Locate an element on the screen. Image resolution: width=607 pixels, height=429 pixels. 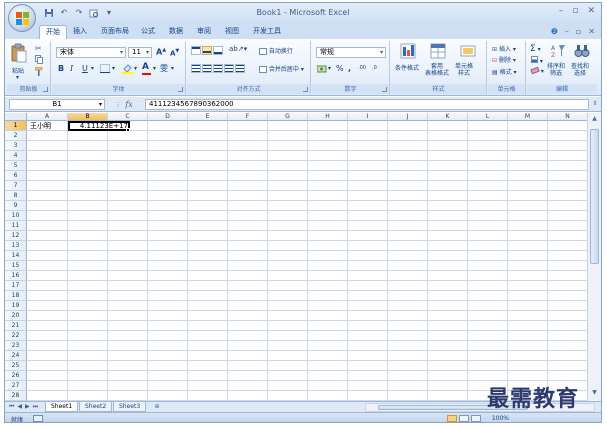
row-header-24: 24 is located at coordinates (16, 356).